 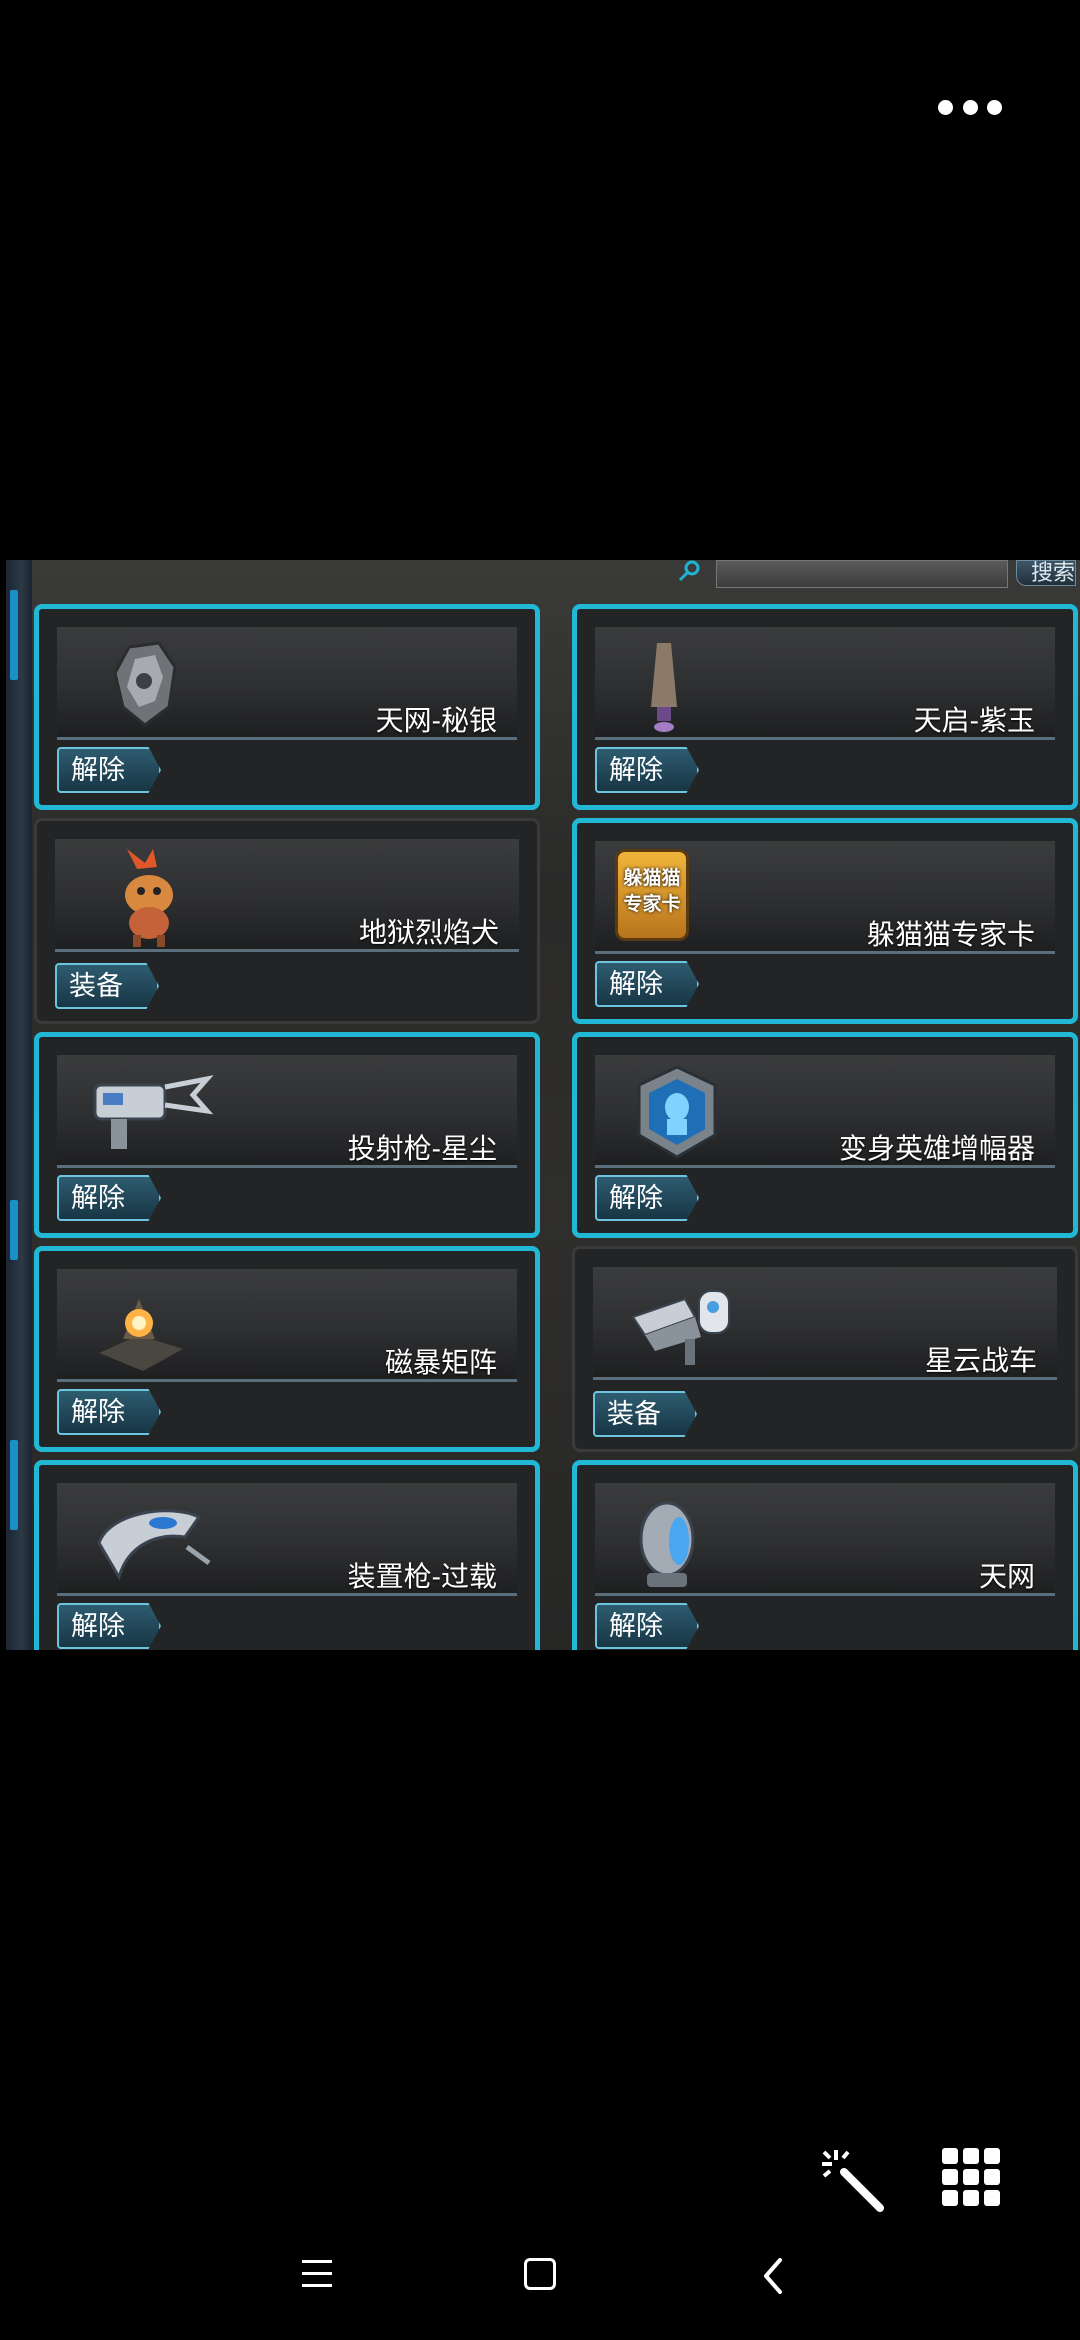 What do you see at coordinates (422, 1576) in the screenshot?
I see `item-name: 装置枪-过载` at bounding box center [422, 1576].